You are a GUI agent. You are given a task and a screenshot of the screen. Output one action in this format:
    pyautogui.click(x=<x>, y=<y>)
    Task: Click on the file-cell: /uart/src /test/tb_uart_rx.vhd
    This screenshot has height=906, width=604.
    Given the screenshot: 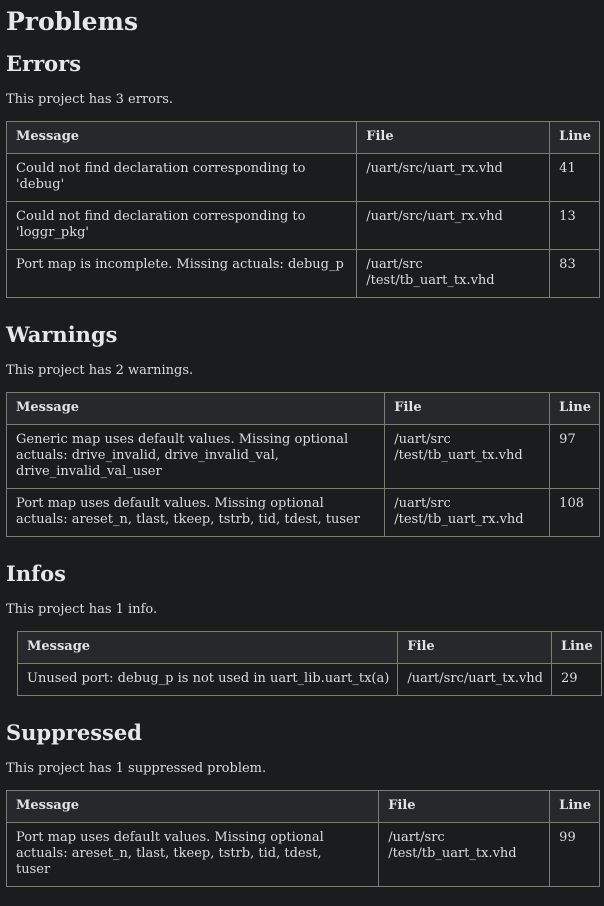 What is the action you would take?
    pyautogui.click(x=467, y=512)
    